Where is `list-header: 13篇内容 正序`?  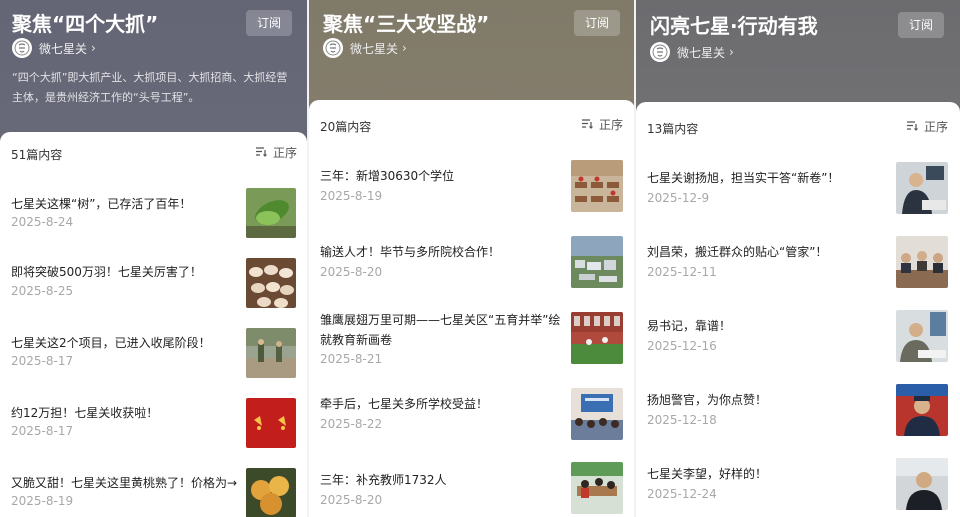 list-header: 13篇内容 正序 is located at coordinates (798, 125).